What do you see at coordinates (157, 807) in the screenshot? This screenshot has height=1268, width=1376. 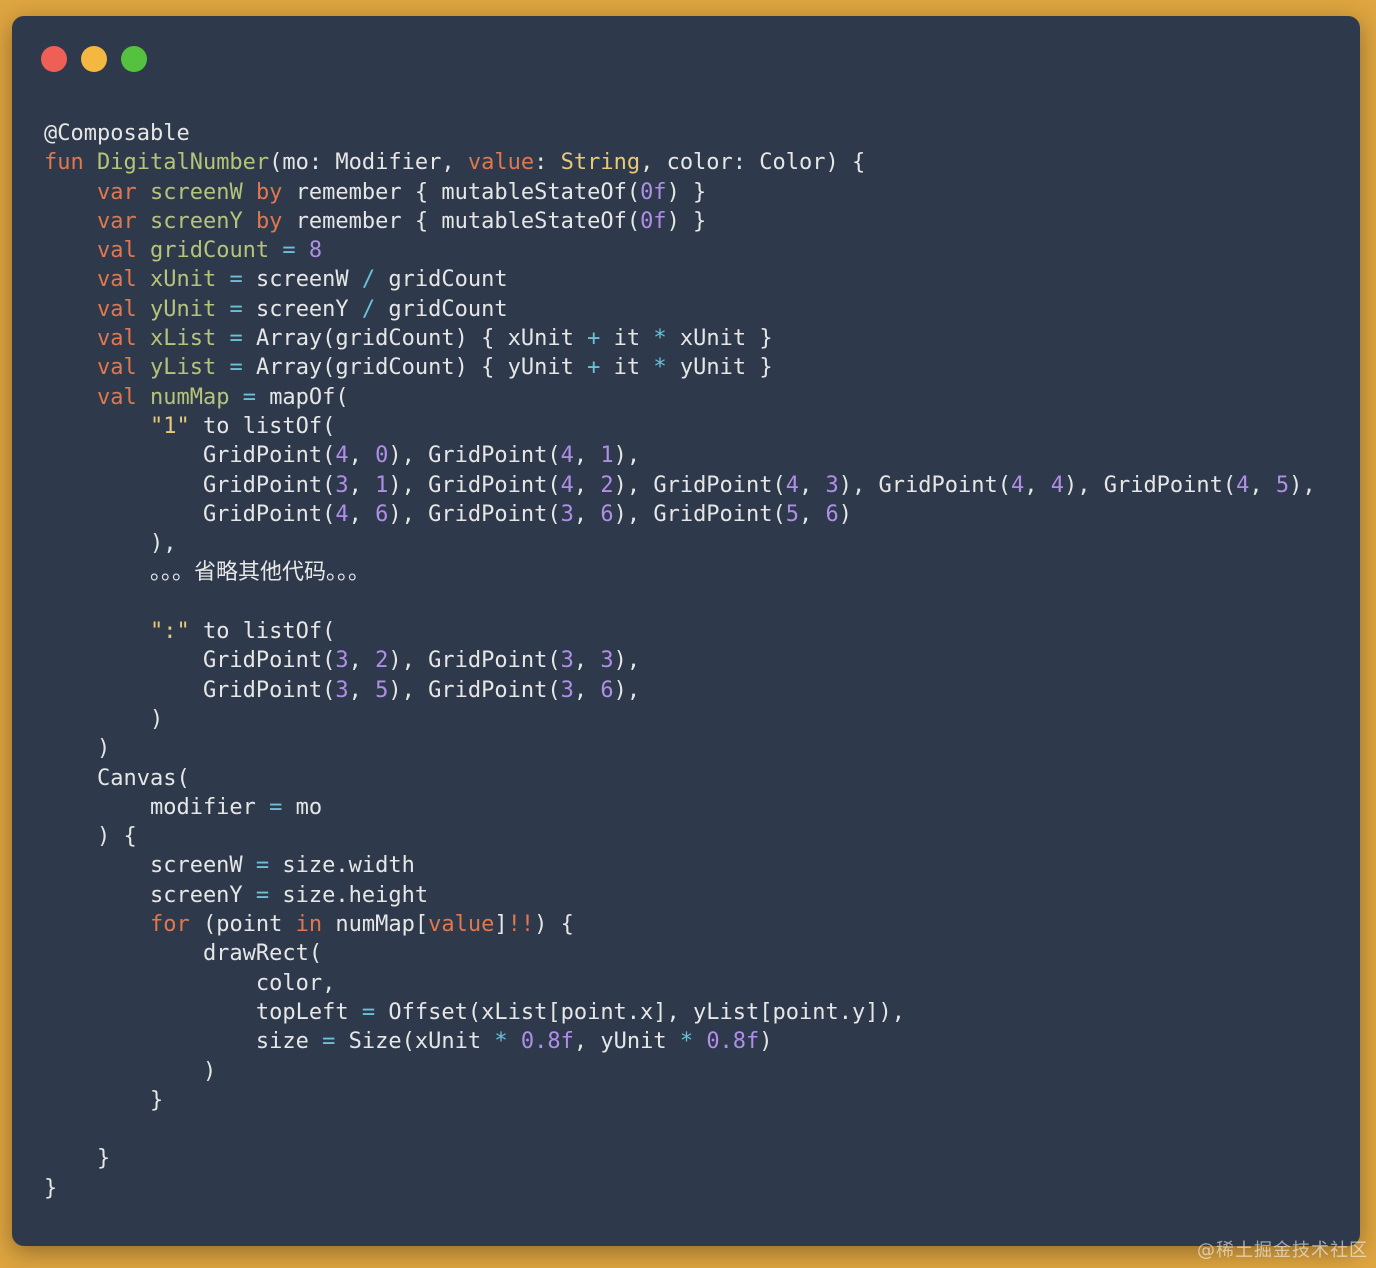 I see `code-token: modifier` at bounding box center [157, 807].